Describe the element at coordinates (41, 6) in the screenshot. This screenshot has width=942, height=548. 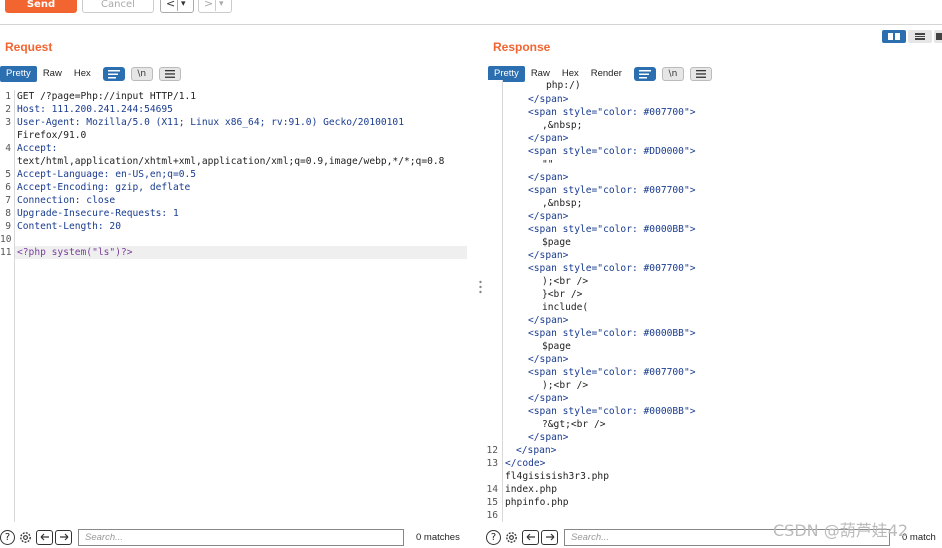
I see `send-button: Send` at that location.